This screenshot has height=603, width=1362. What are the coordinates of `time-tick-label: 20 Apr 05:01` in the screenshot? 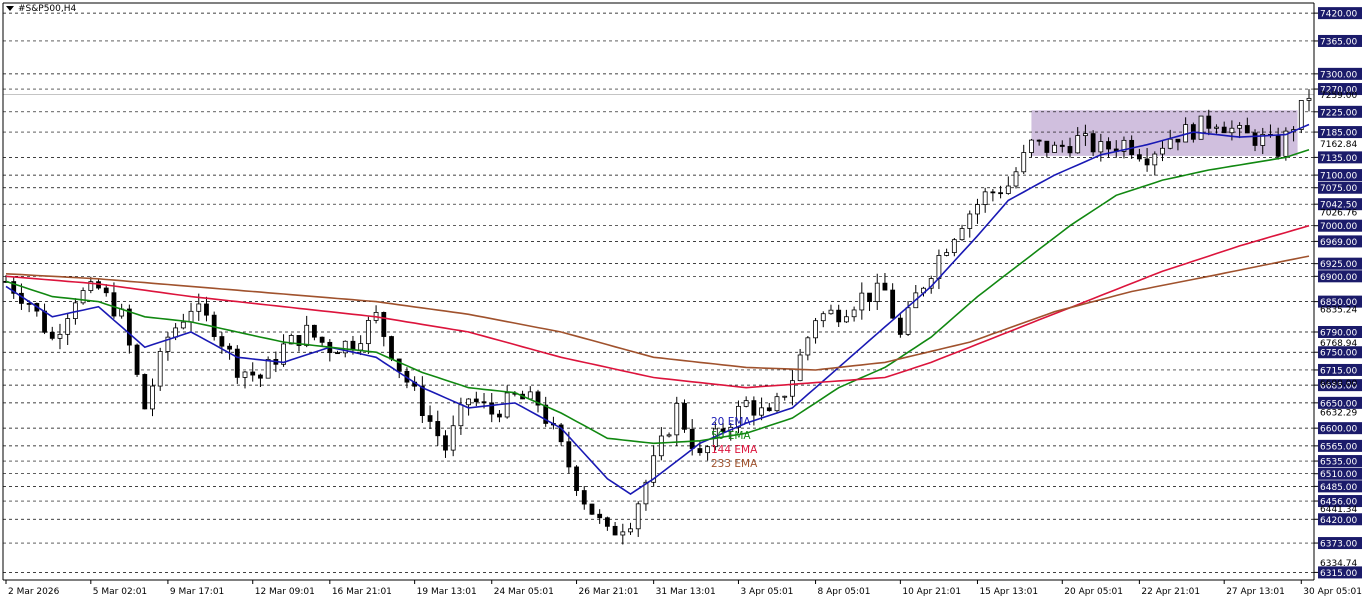 It's located at (1093, 592).